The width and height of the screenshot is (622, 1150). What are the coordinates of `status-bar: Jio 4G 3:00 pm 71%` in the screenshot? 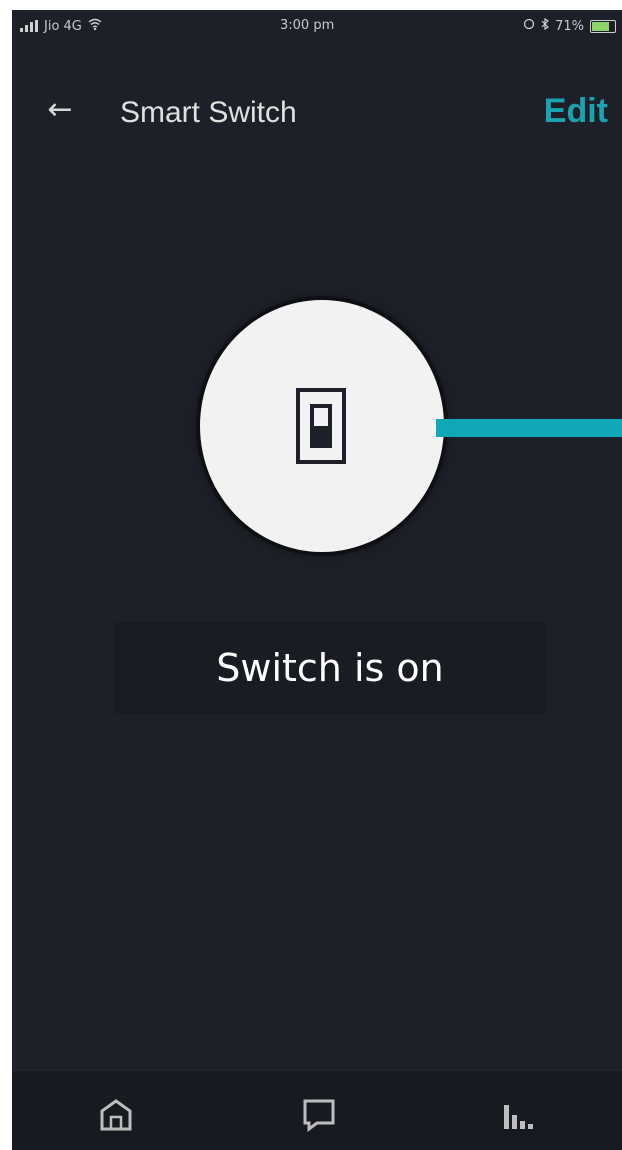 It's located at (317, 27).